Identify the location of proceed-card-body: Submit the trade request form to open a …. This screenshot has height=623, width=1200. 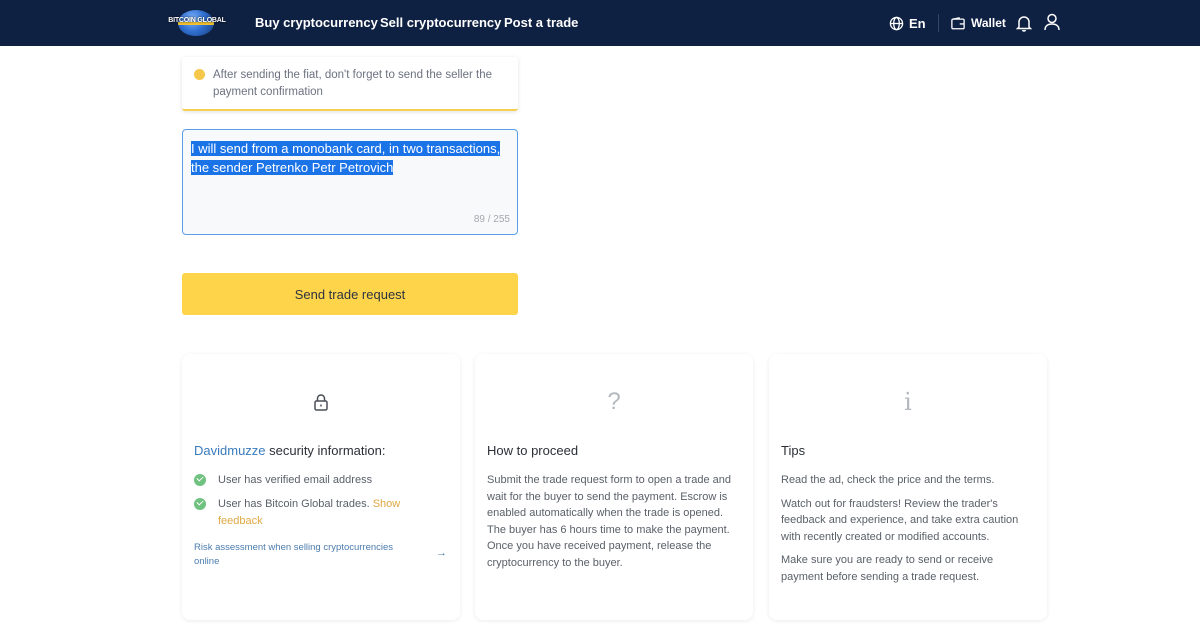
(609, 521).